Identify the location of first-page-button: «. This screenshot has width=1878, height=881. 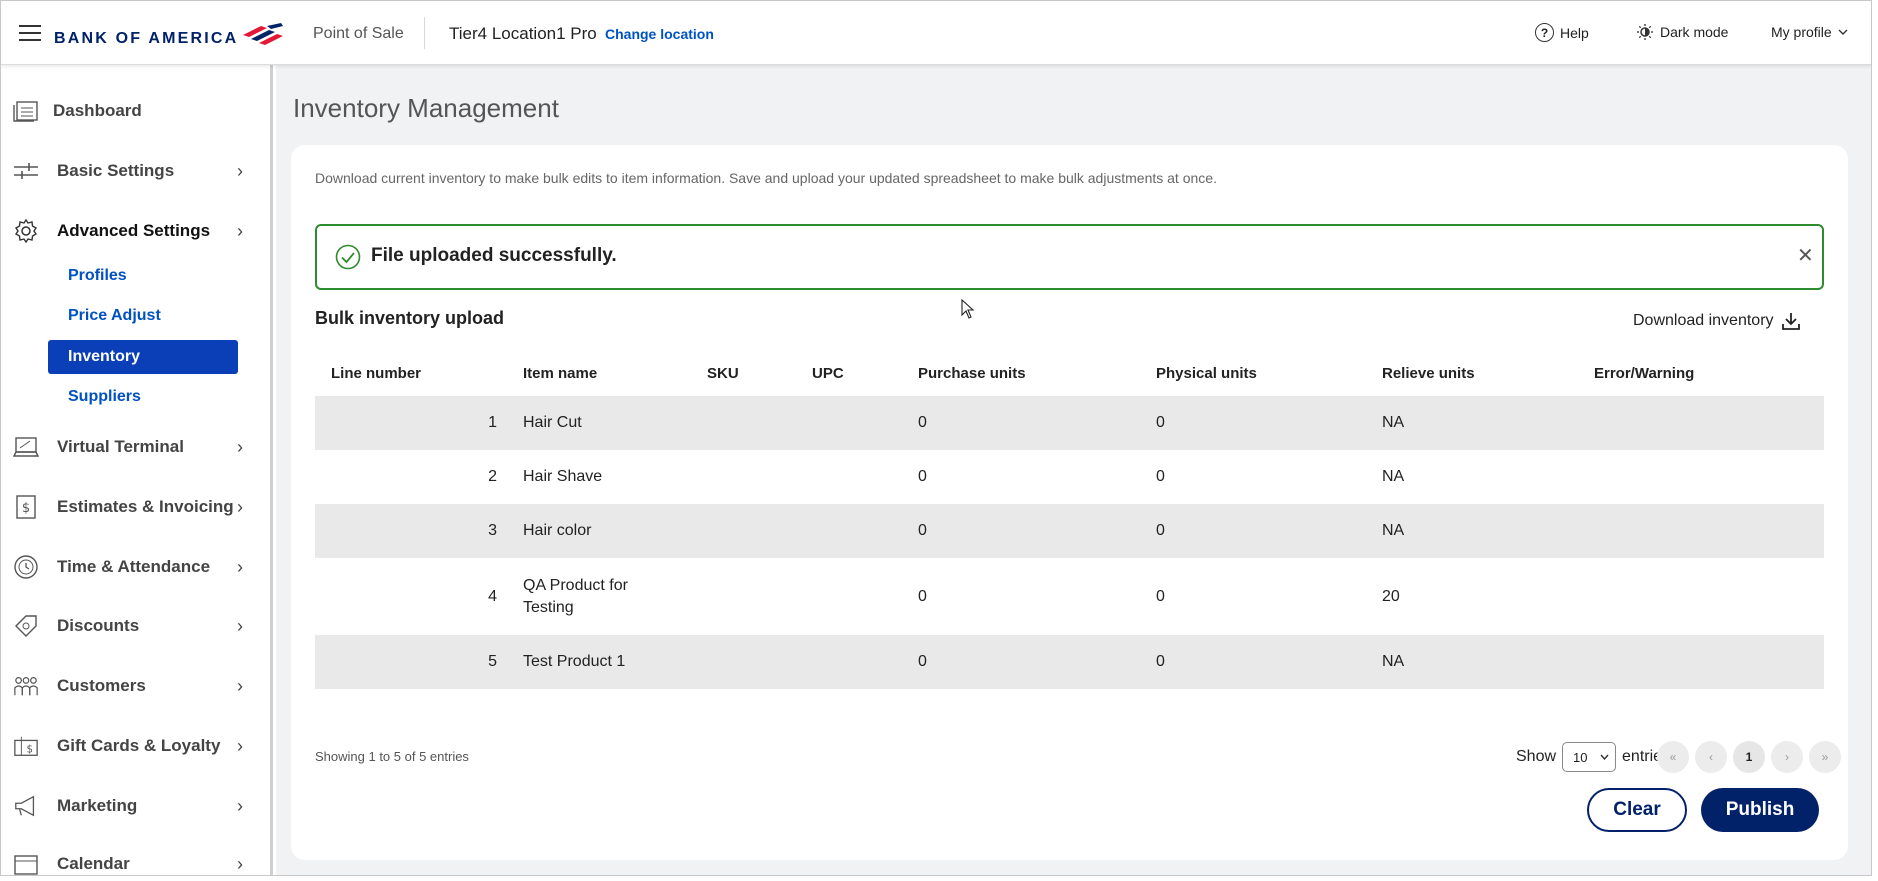
(1673, 757).